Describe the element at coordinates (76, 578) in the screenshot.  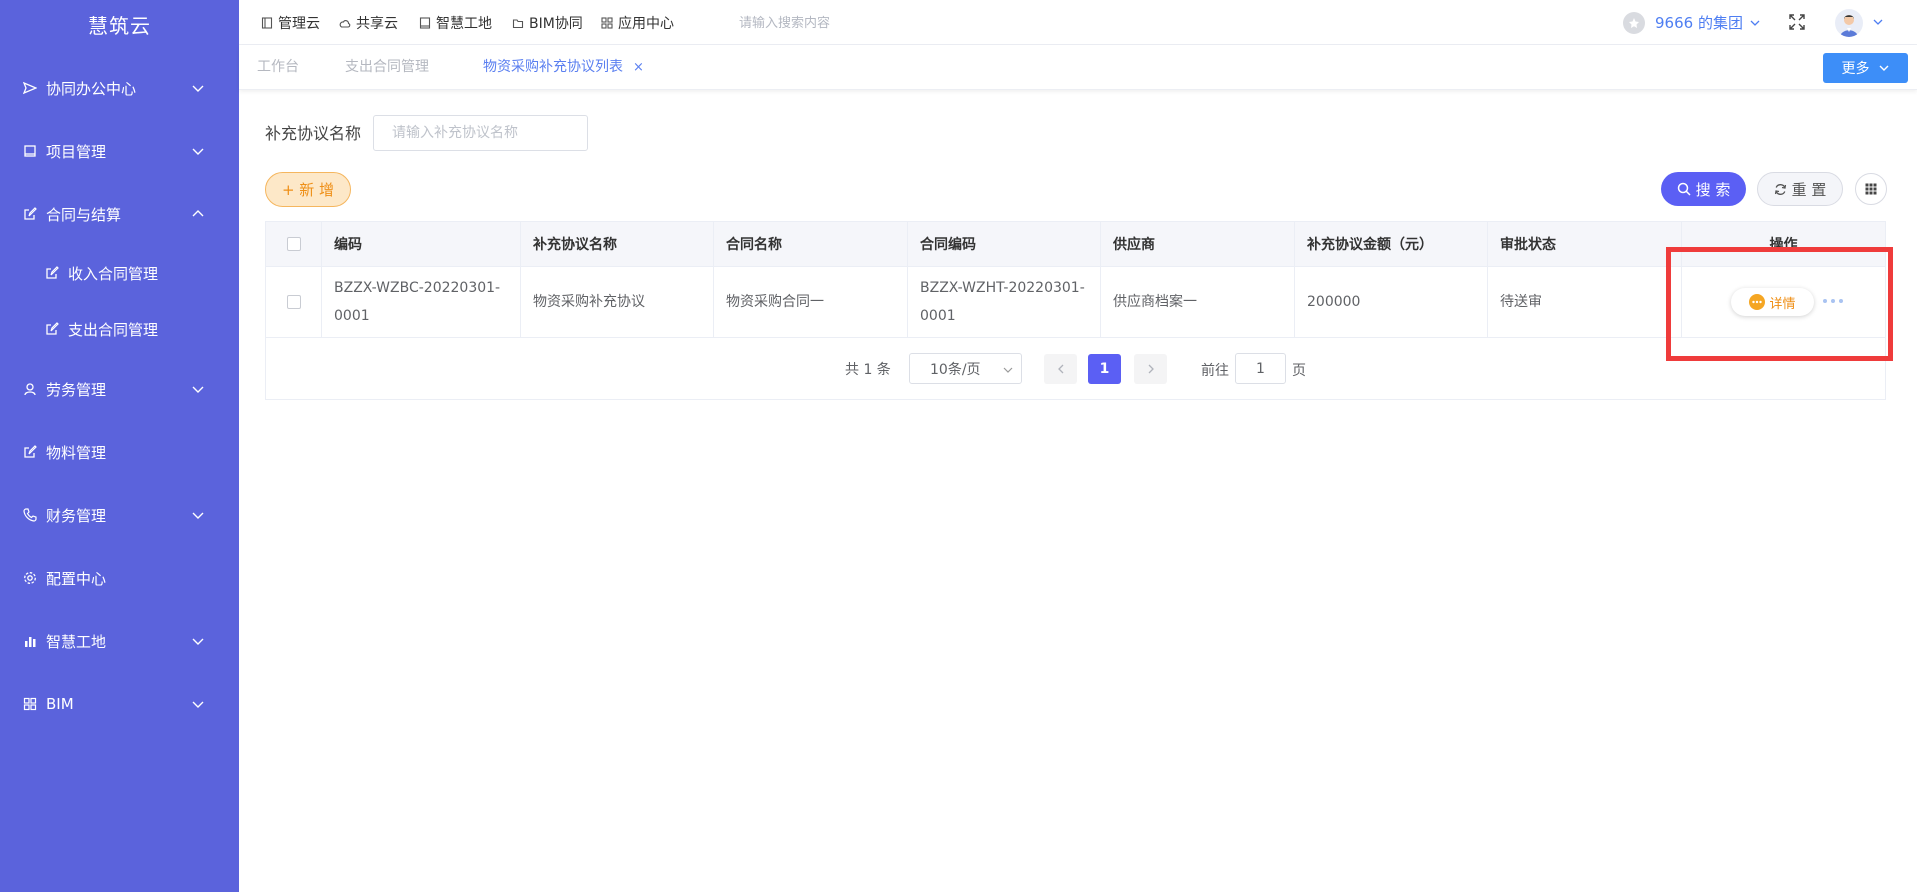
I see `sidebar-item-label: 配置中心` at that location.